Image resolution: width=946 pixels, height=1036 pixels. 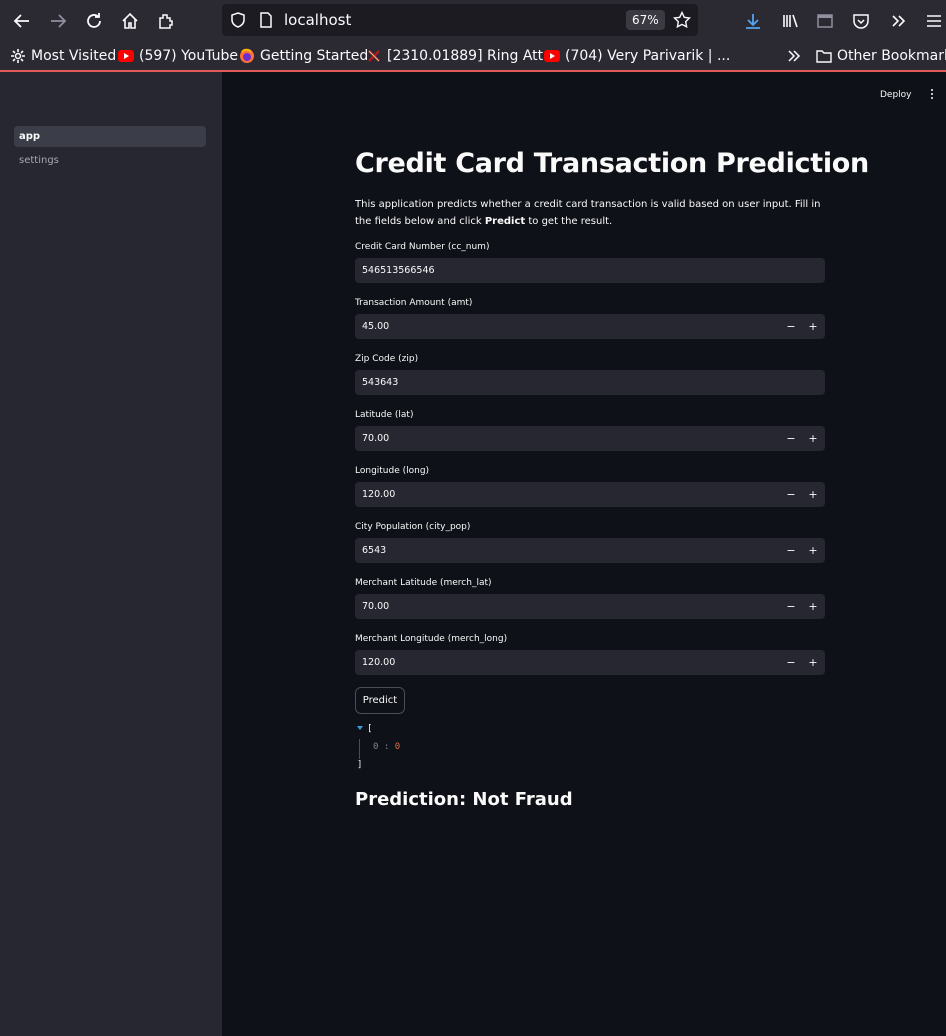 What do you see at coordinates (460, 20) in the screenshot?
I see `url-bar: localhost 67%` at bounding box center [460, 20].